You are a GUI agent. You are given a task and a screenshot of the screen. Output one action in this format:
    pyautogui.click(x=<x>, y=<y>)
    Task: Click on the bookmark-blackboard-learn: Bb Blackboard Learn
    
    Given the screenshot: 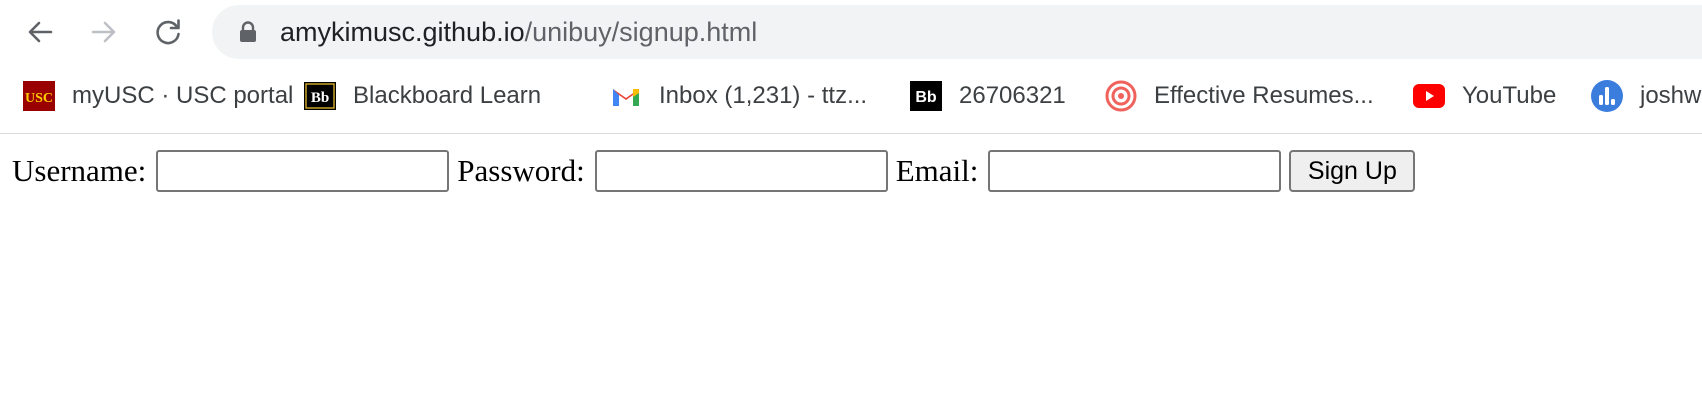 What is the action you would take?
    pyautogui.click(x=422, y=96)
    